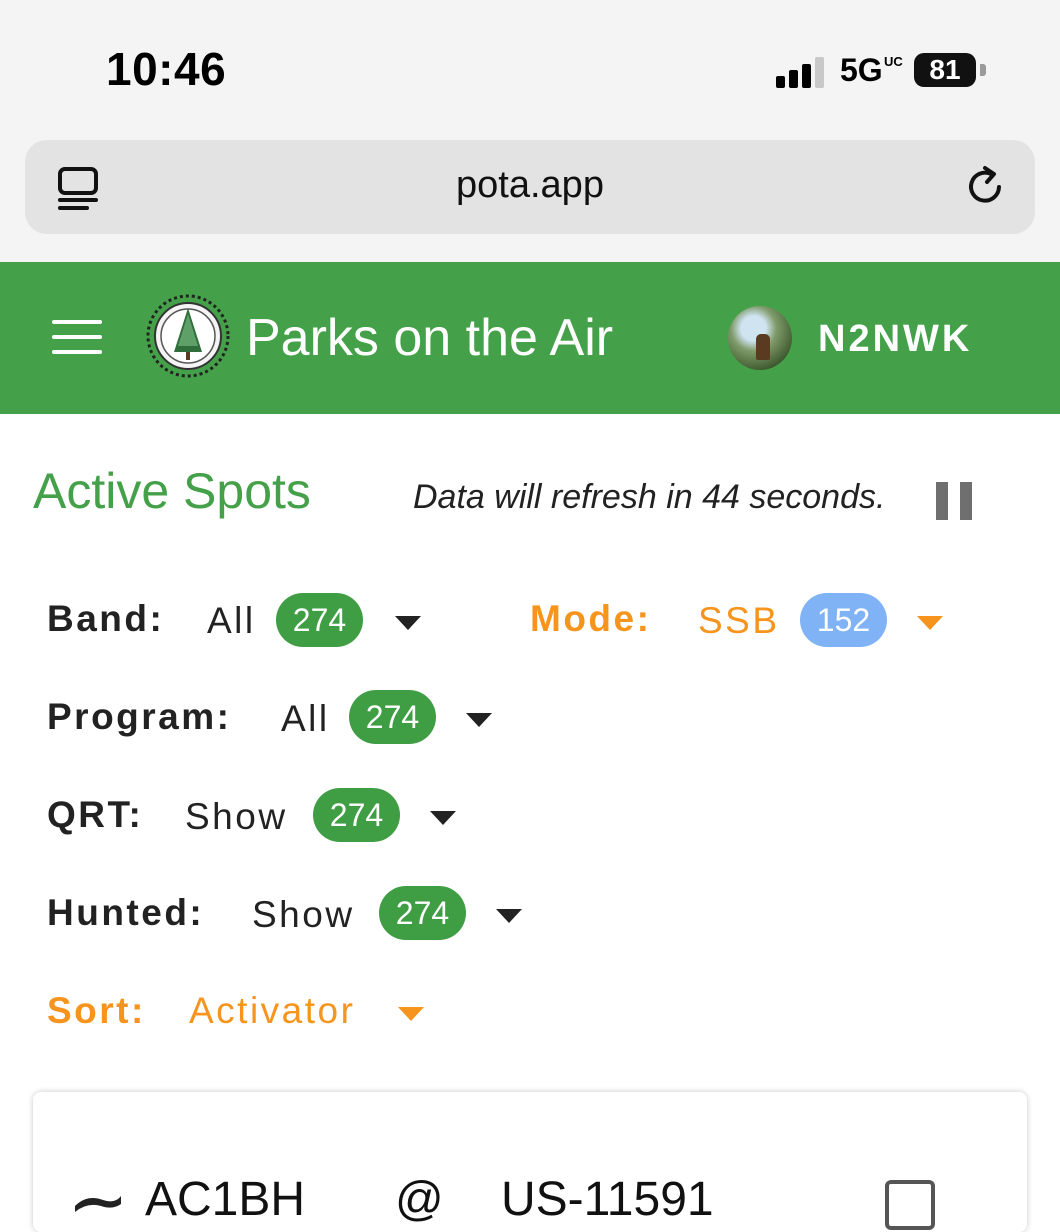  I want to click on username: N2NWK, so click(895, 339).